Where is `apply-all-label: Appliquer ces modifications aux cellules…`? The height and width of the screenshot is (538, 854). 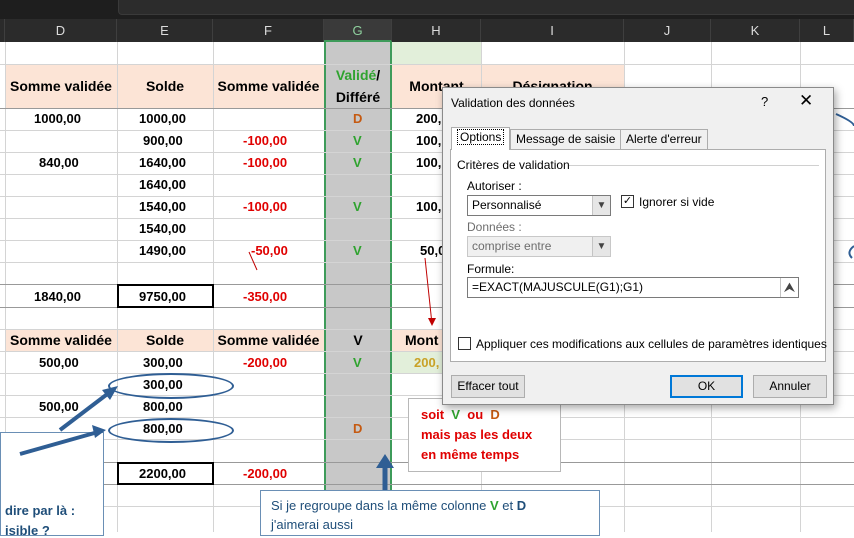 apply-all-label: Appliquer ces modifications aux cellules… is located at coordinates (651, 344).